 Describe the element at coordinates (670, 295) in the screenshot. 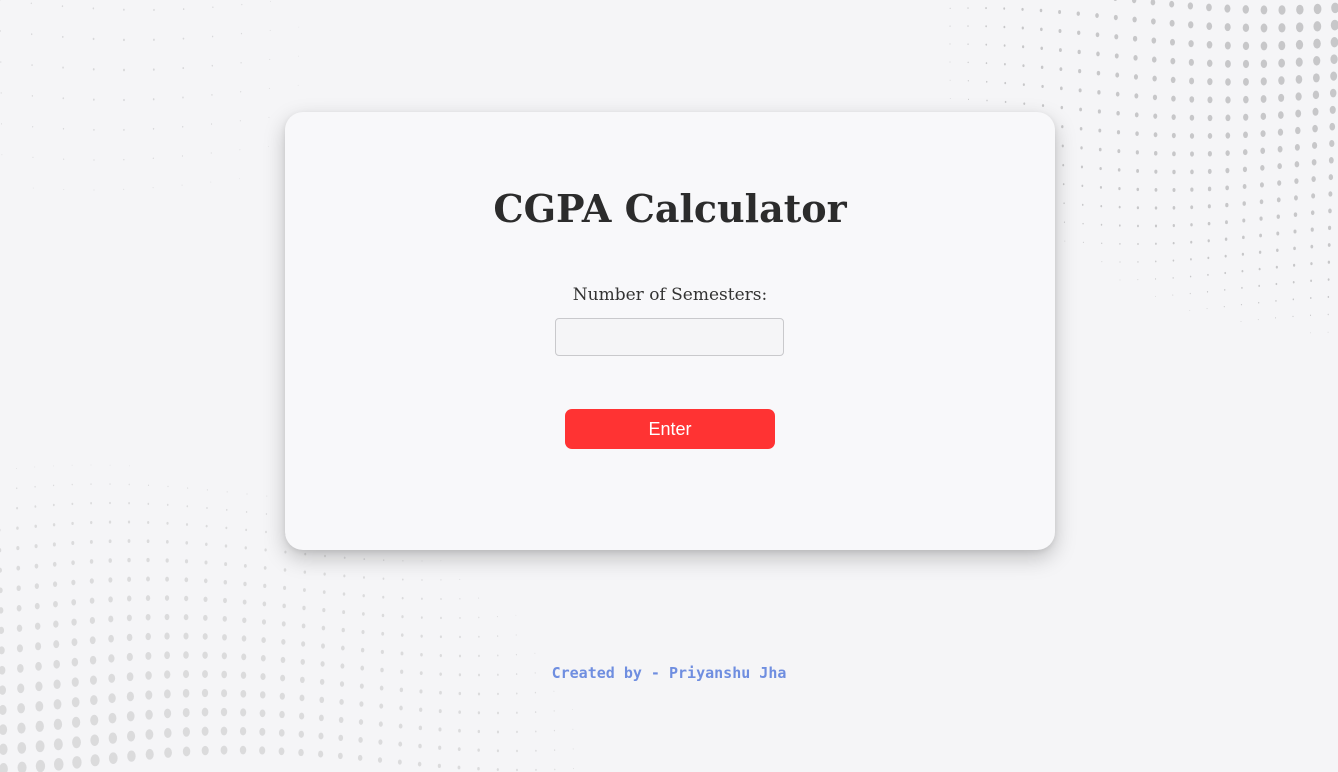

I see `semesters-label: Number of Semesters:` at that location.